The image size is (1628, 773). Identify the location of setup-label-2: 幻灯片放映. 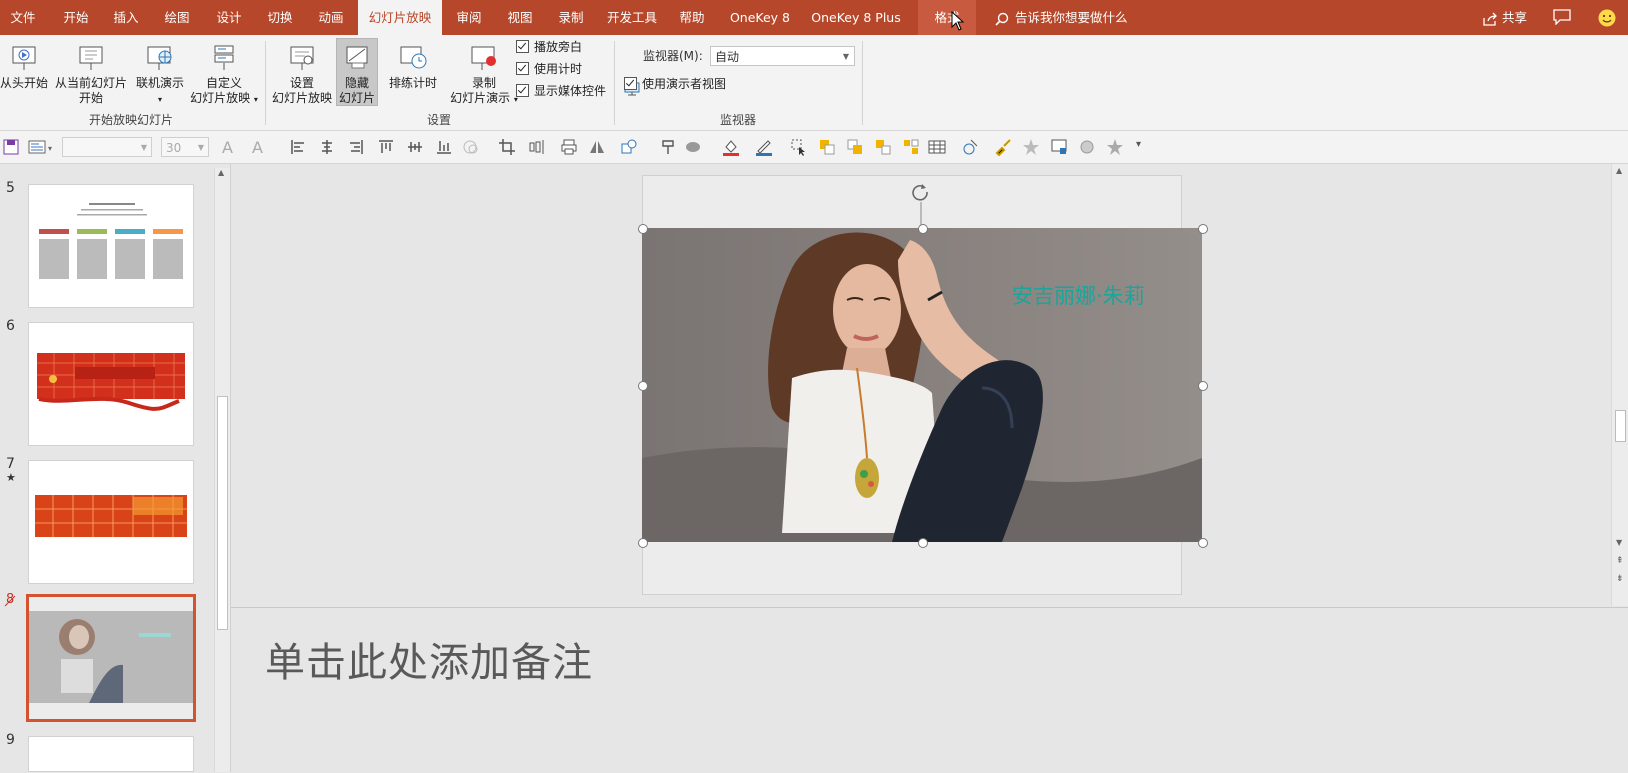
(301, 98).